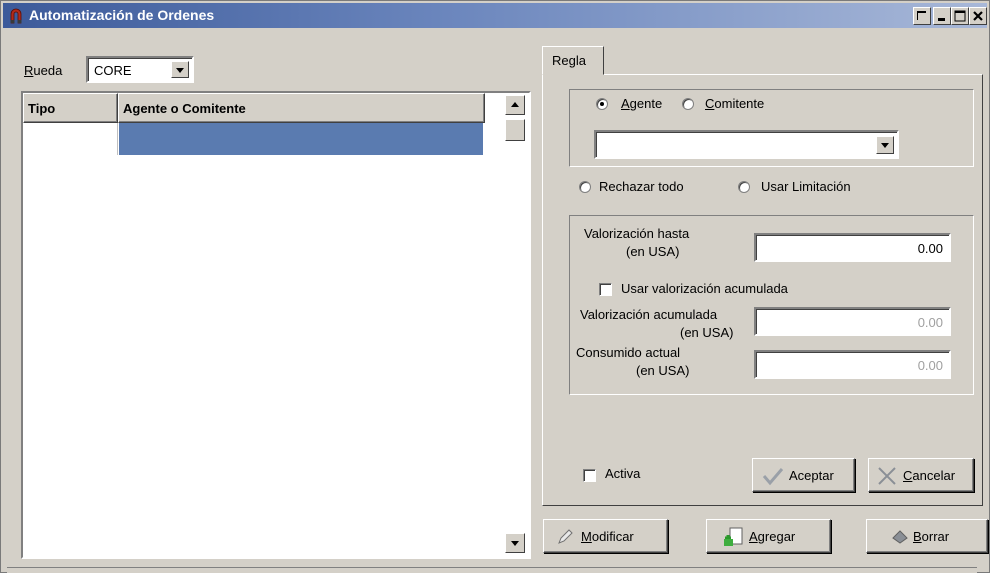  I want to click on maximize-icon, so click(960, 16).